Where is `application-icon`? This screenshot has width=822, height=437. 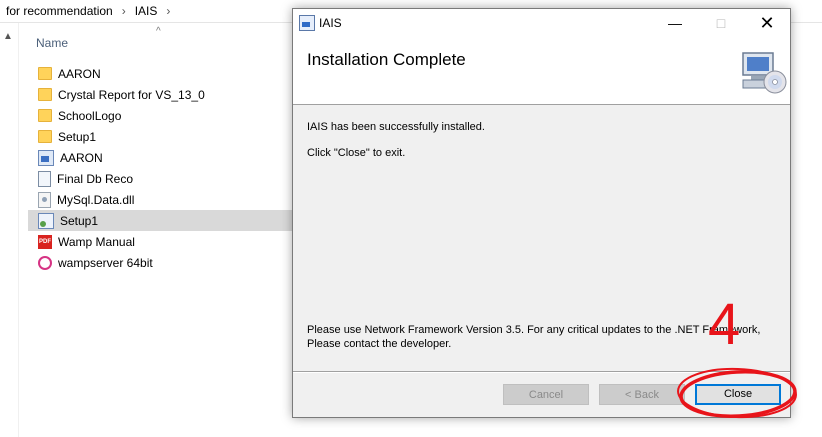
application-icon is located at coordinates (46, 157).